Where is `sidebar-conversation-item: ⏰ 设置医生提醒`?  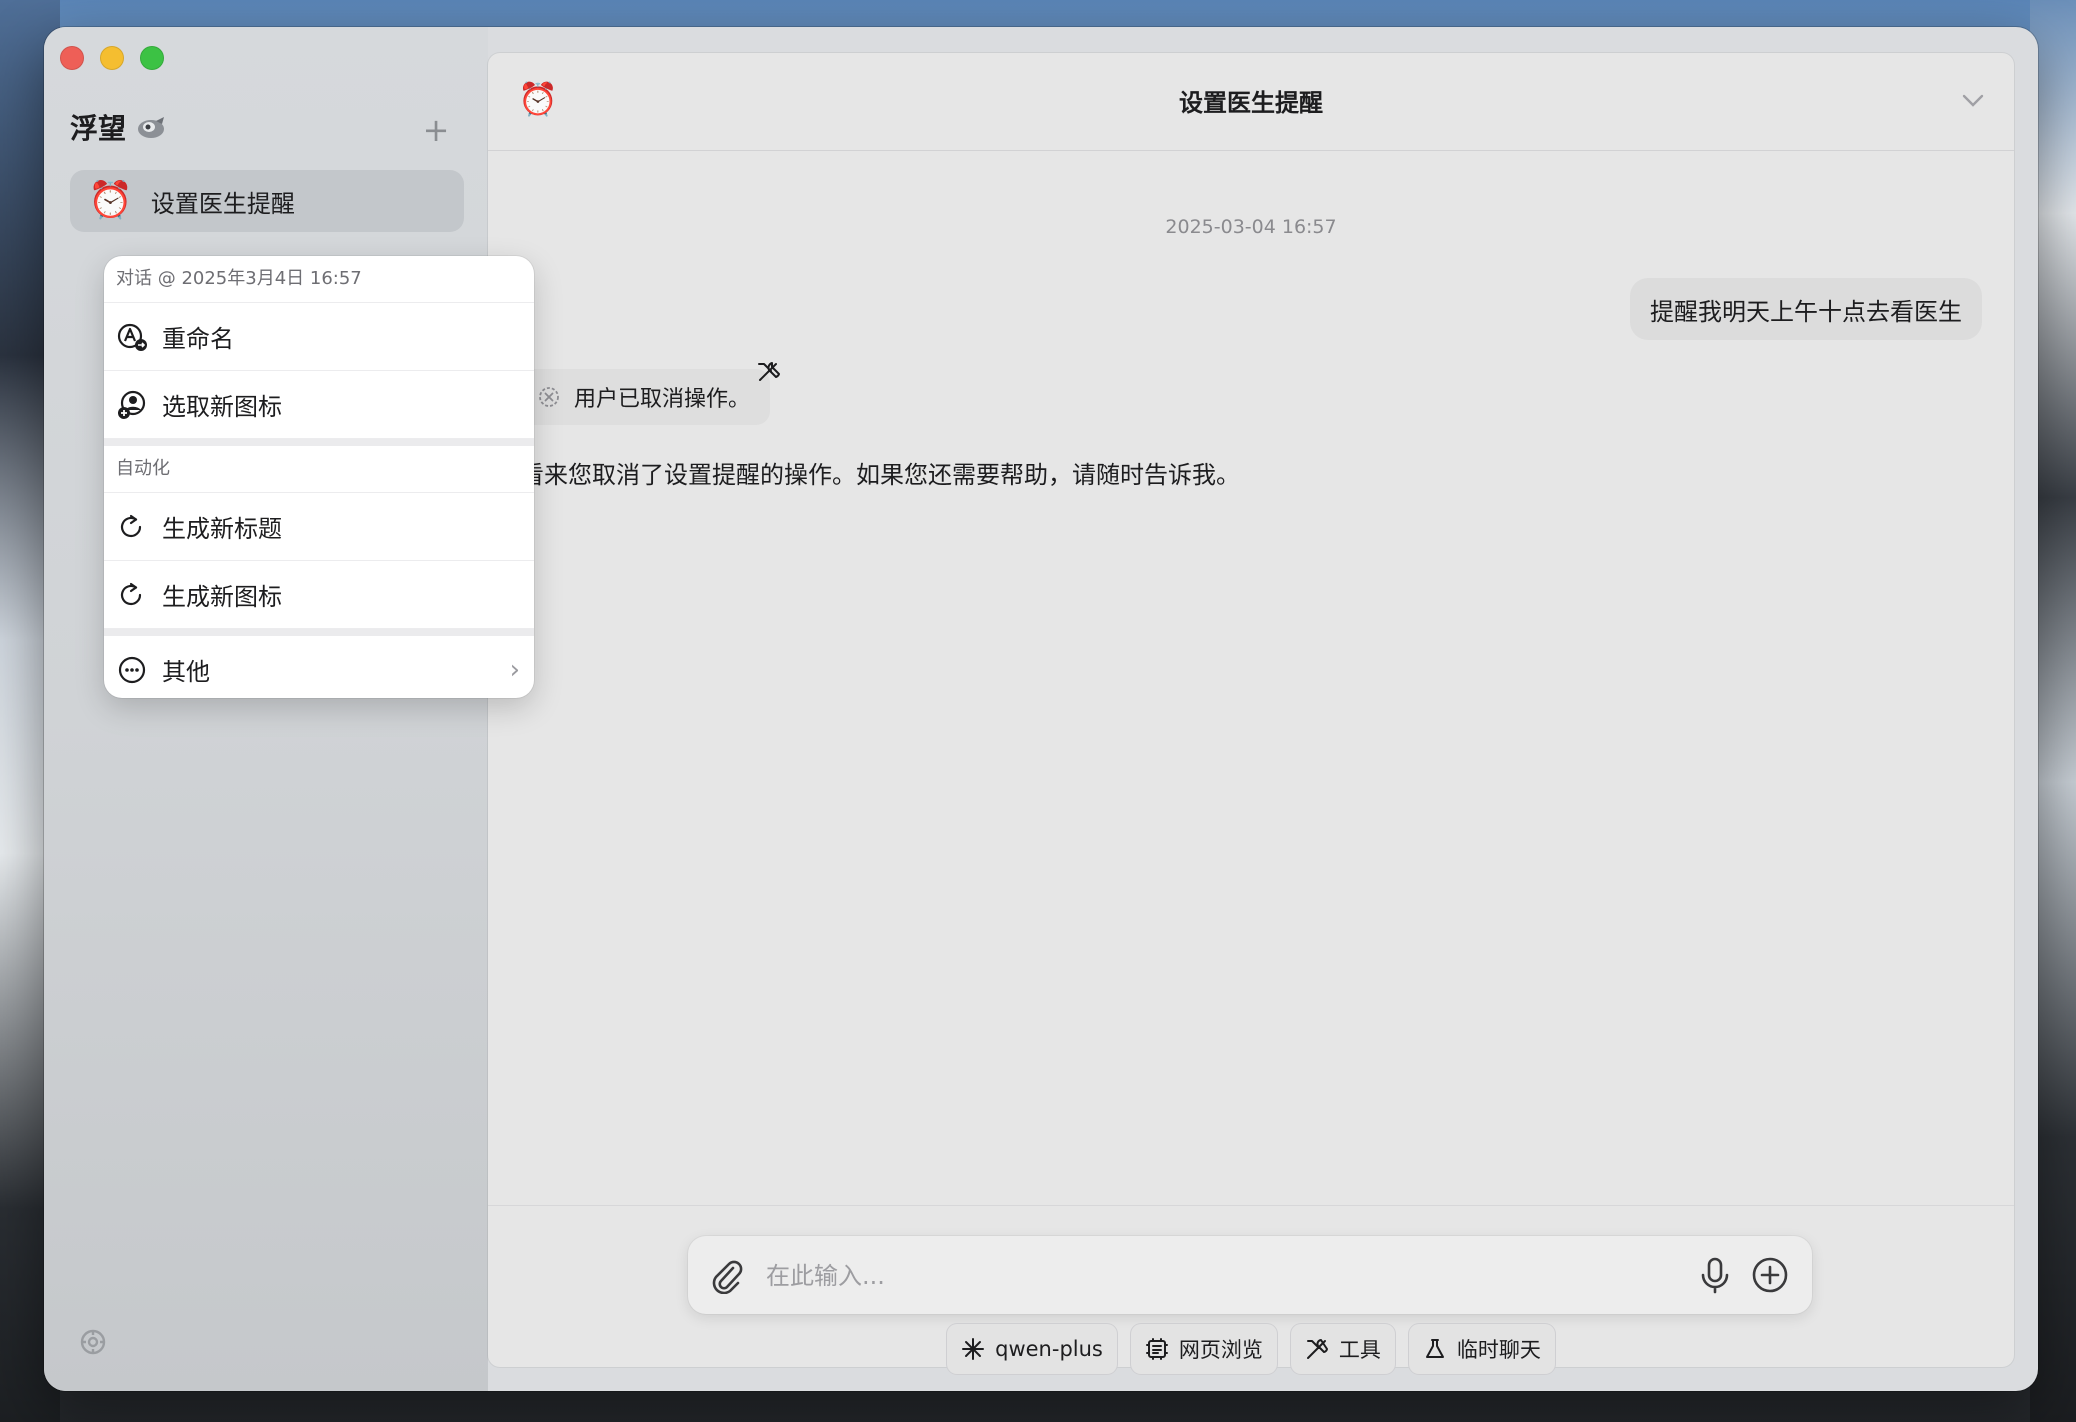 sidebar-conversation-item: ⏰ 设置医生提醒 is located at coordinates (267, 201).